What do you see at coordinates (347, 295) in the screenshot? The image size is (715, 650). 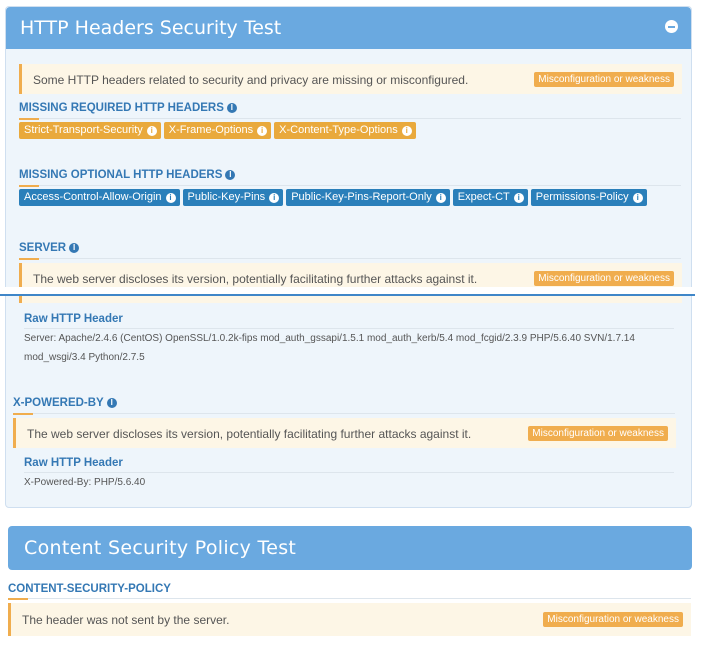 I see `seam-divider` at bounding box center [347, 295].